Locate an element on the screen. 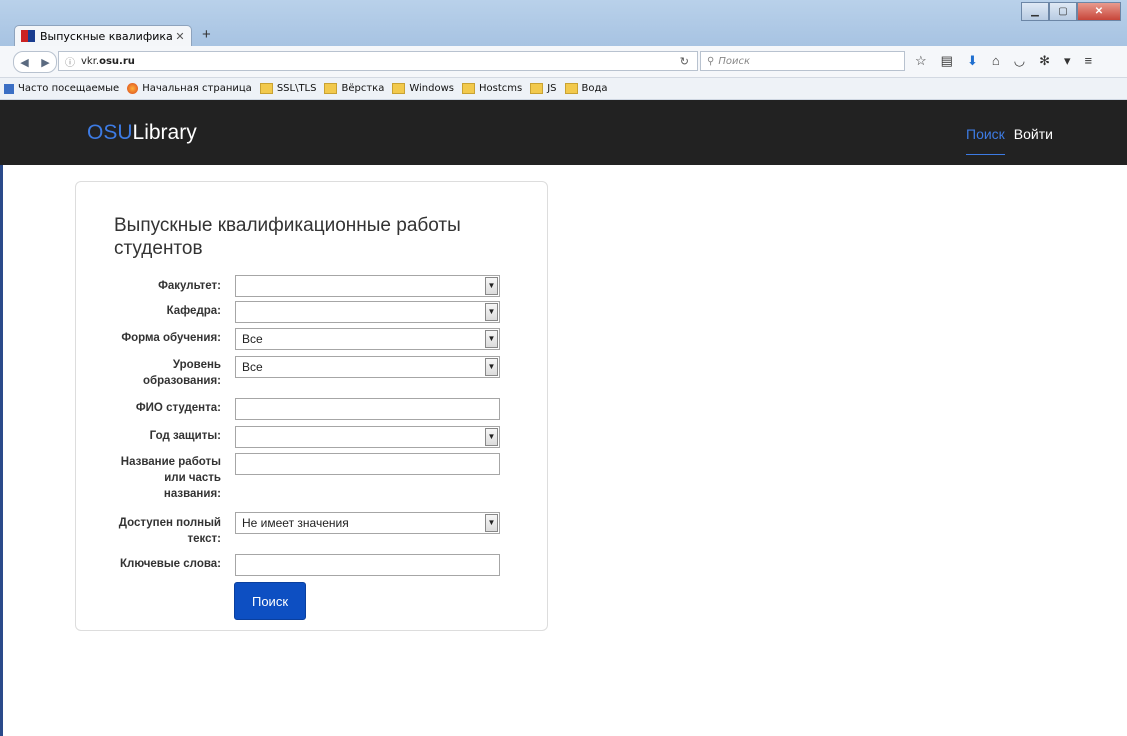  new-tab-icon: + is located at coordinates (206, 34).